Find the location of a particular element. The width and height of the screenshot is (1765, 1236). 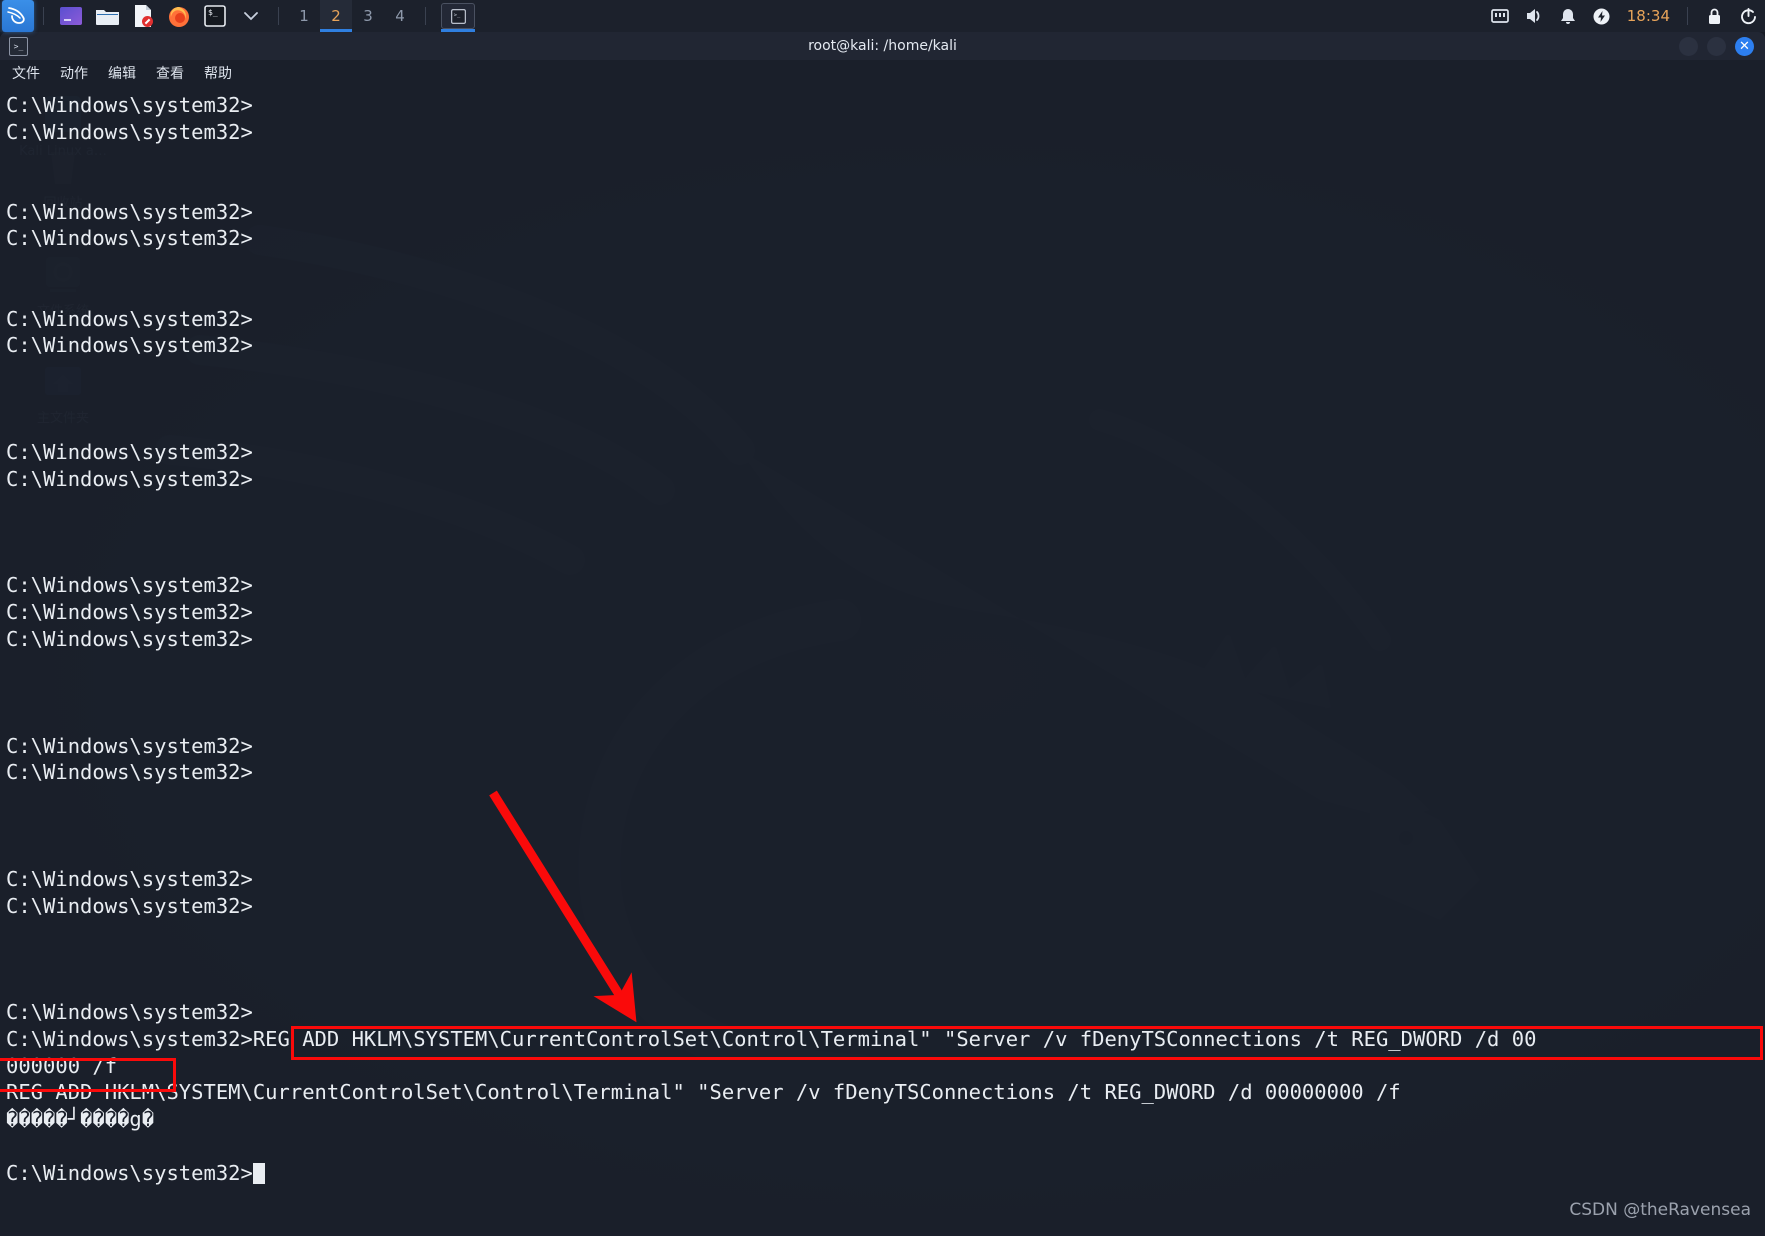

launcher-dropdown-button is located at coordinates (251, 16).